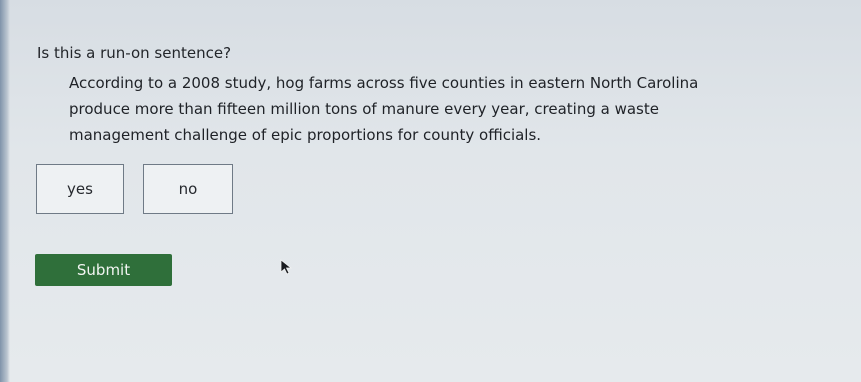 The width and height of the screenshot is (861, 382). Describe the element at coordinates (5, 191) in the screenshot. I see `left-edge-decoration` at that location.